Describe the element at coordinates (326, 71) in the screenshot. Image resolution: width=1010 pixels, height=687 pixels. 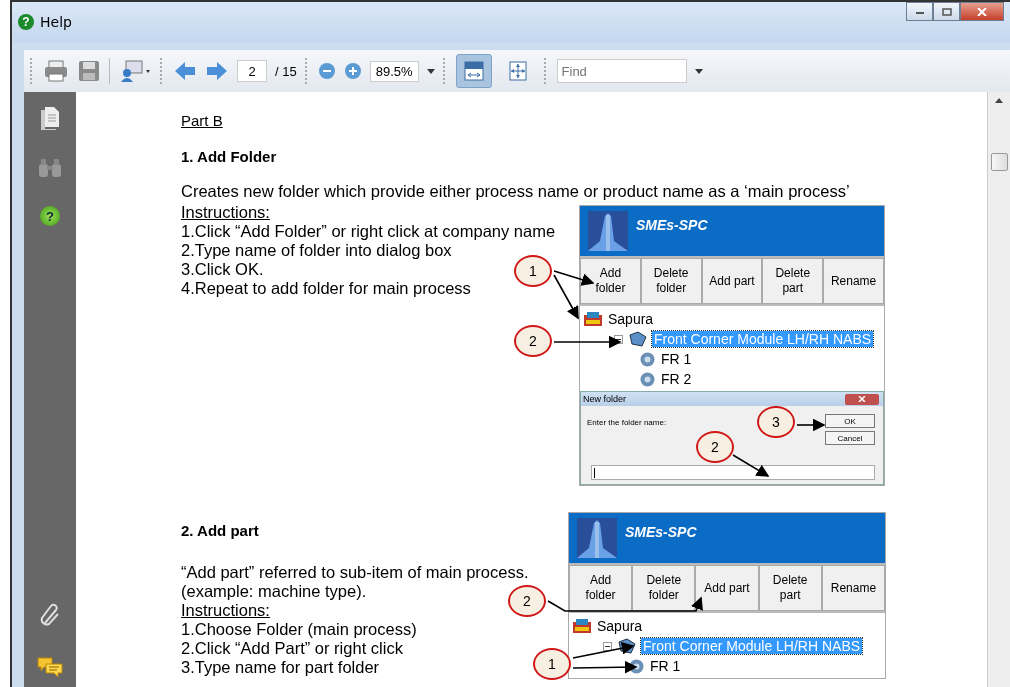
I see `zoom-out-icon` at that location.